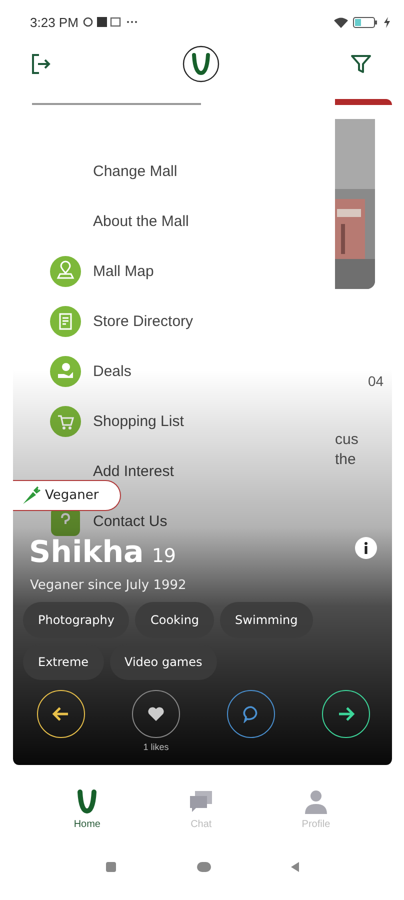 This screenshot has width=404, height=900. I want to click on logout-icon, so click(41, 64).